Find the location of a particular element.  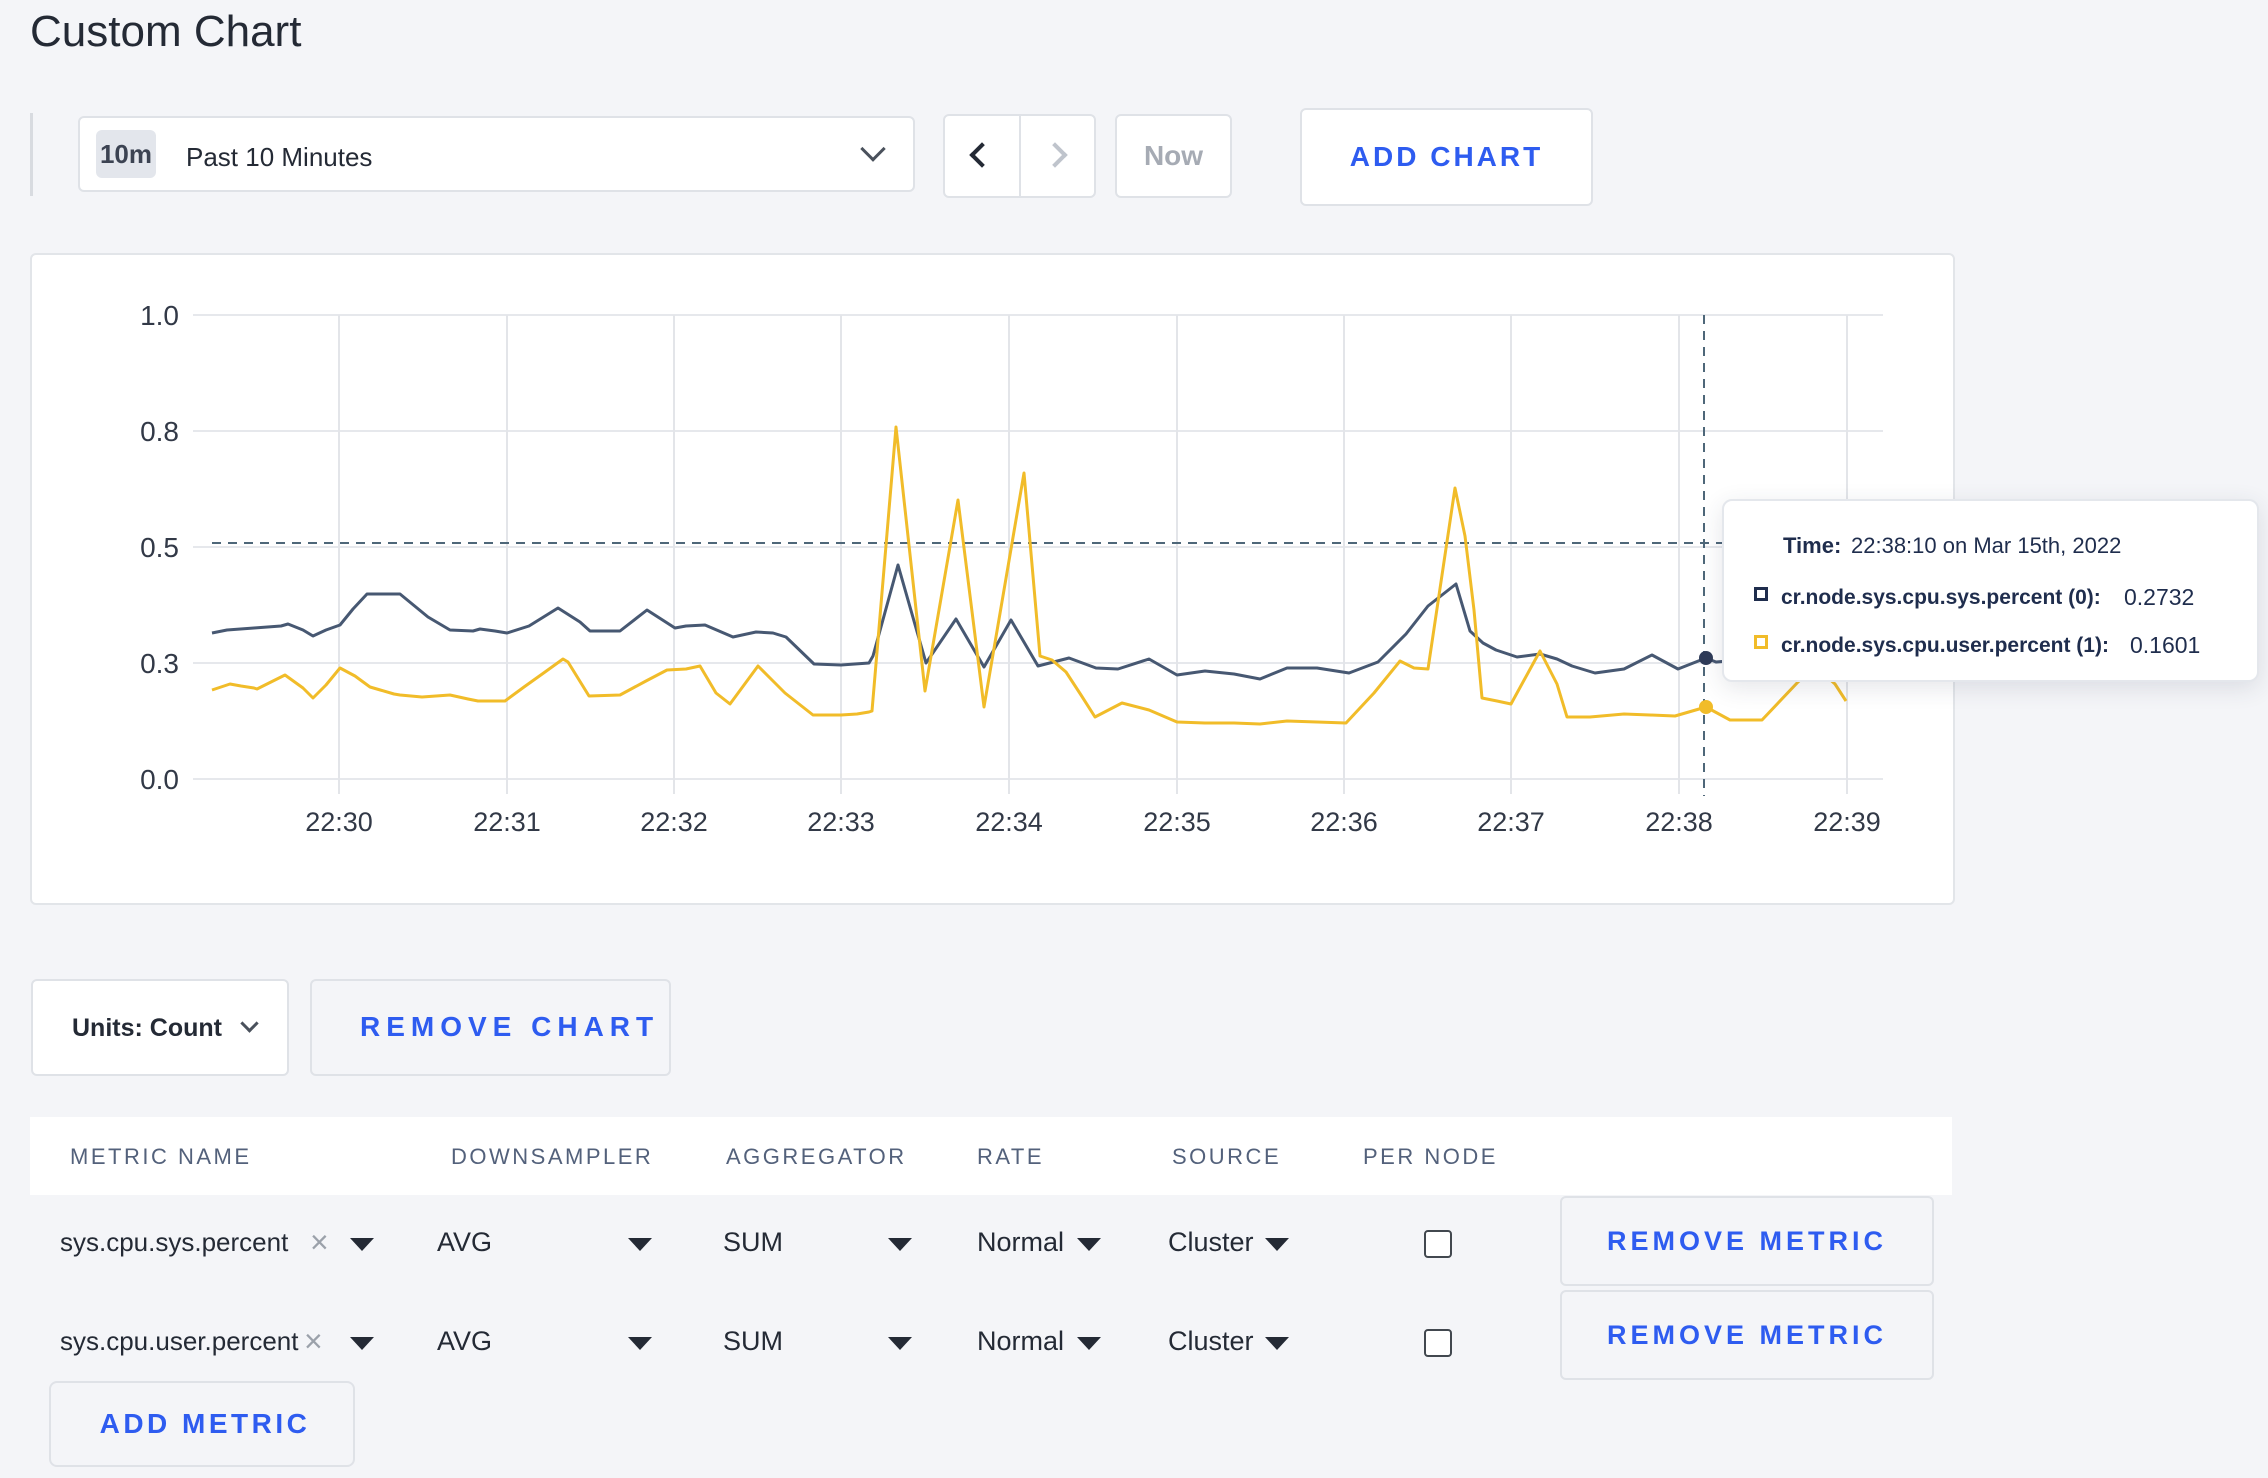

svg-text: 22:38 is located at coordinates (1679, 822).